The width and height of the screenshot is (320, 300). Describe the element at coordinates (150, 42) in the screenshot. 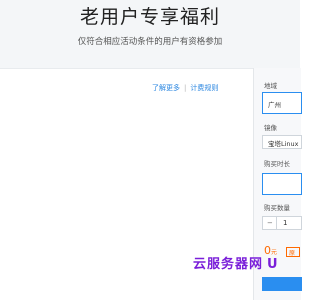

I see `page-subtitle: 仅符合相应活动条件的用户有资格参加` at that location.